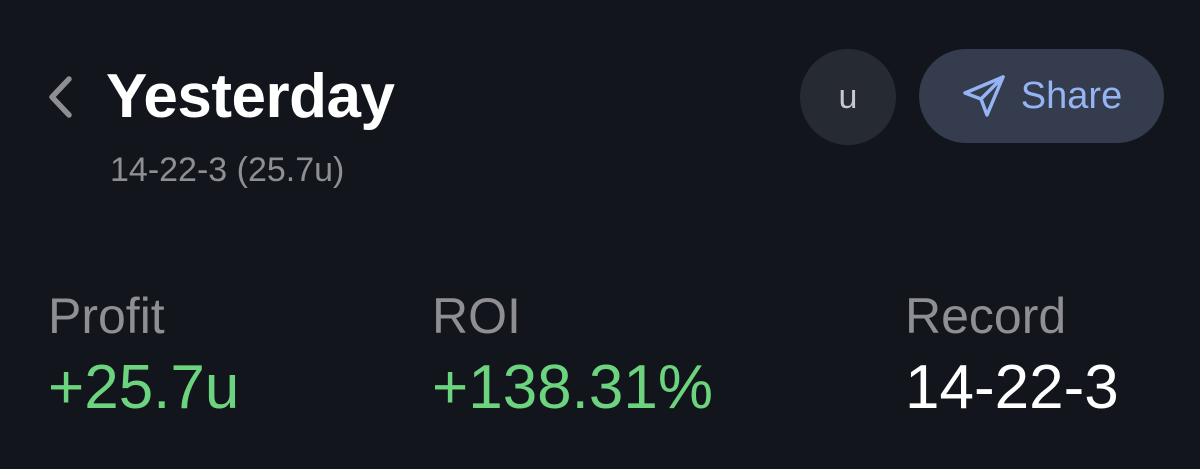  I want to click on chevron-left-icon, so click(60, 97).